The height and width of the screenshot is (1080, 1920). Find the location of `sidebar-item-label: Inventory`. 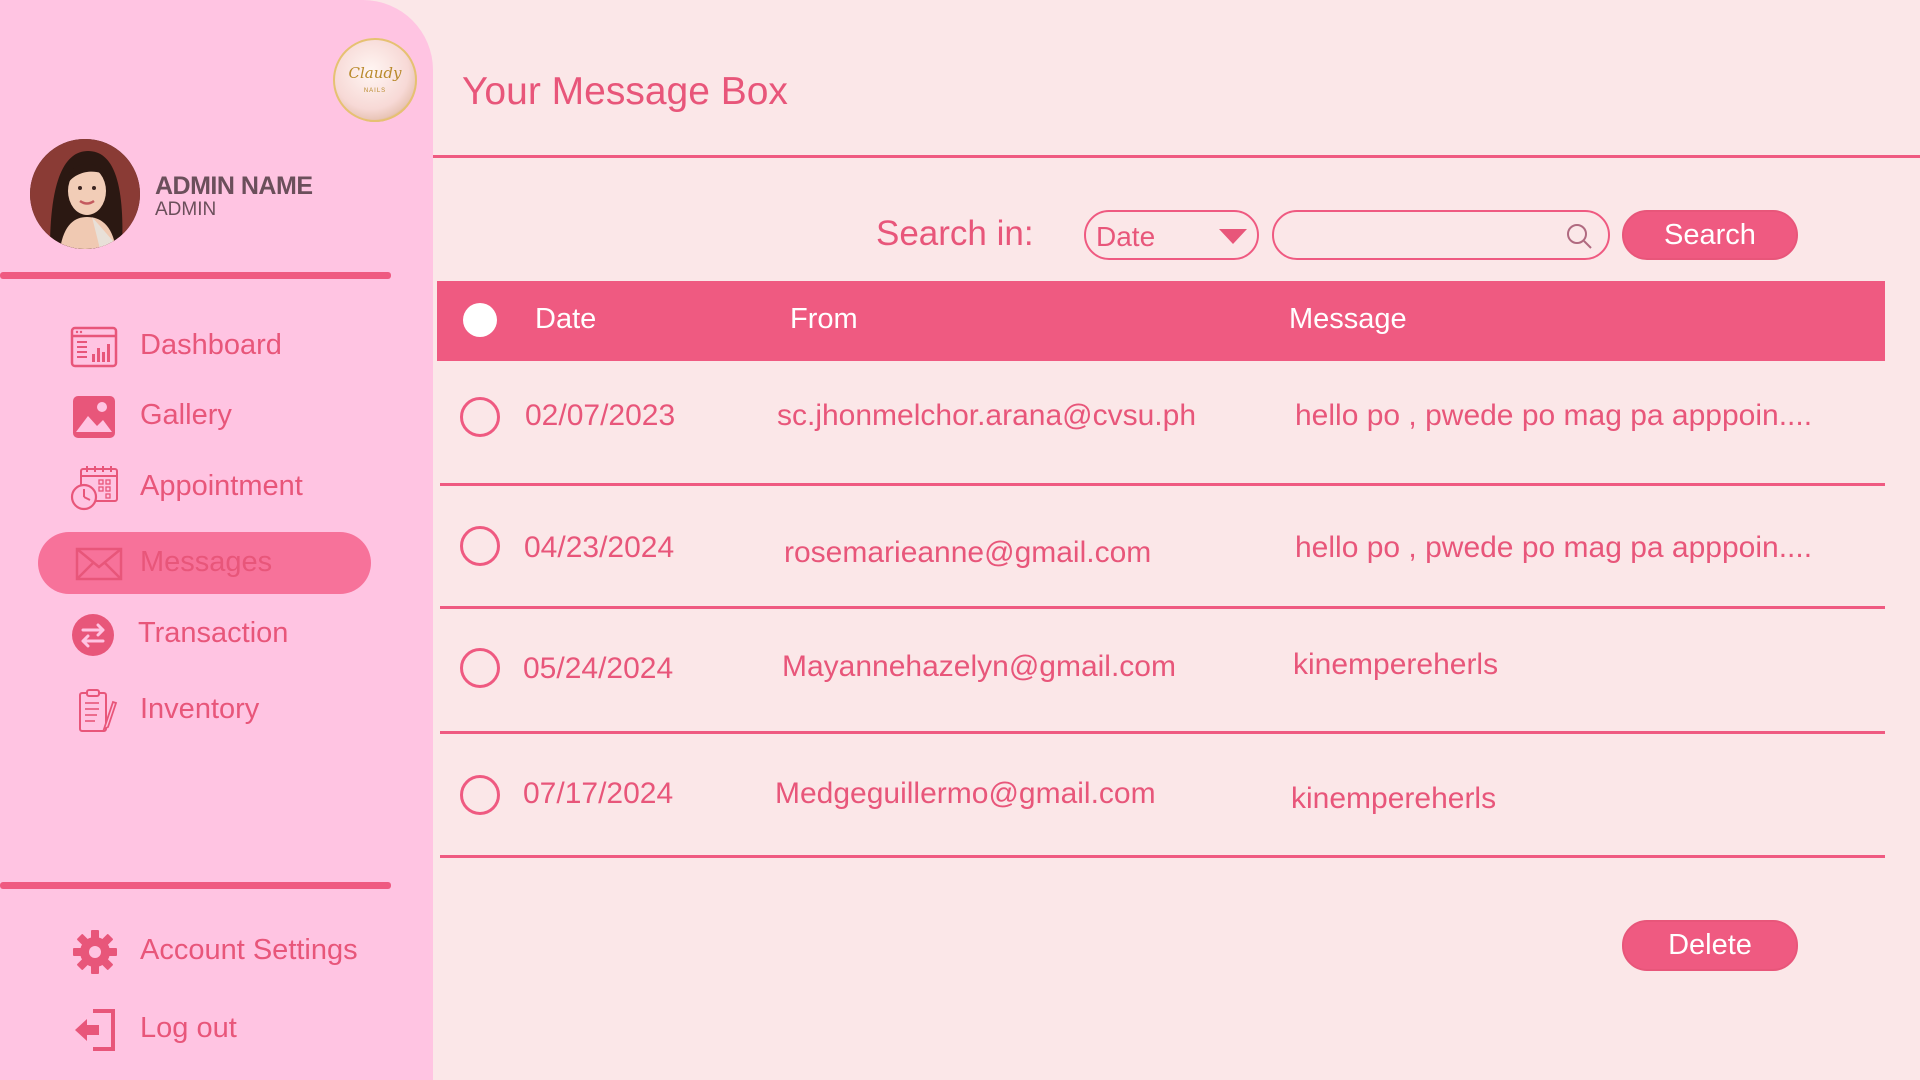

sidebar-item-label: Inventory is located at coordinates (200, 709).